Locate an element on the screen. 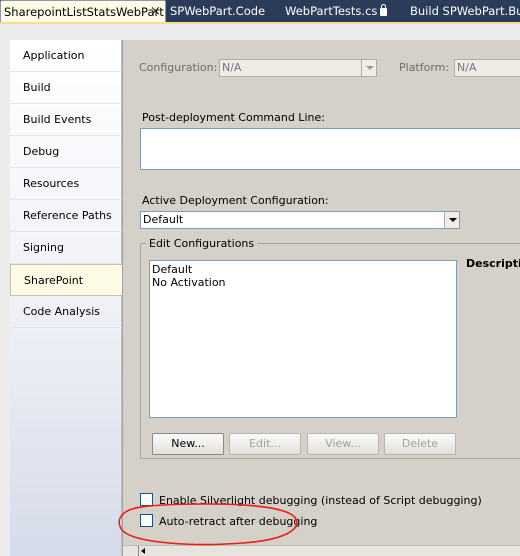 This screenshot has width=520, height=556. tab-webparttests: WebPartTests.cs is located at coordinates (345, 11).